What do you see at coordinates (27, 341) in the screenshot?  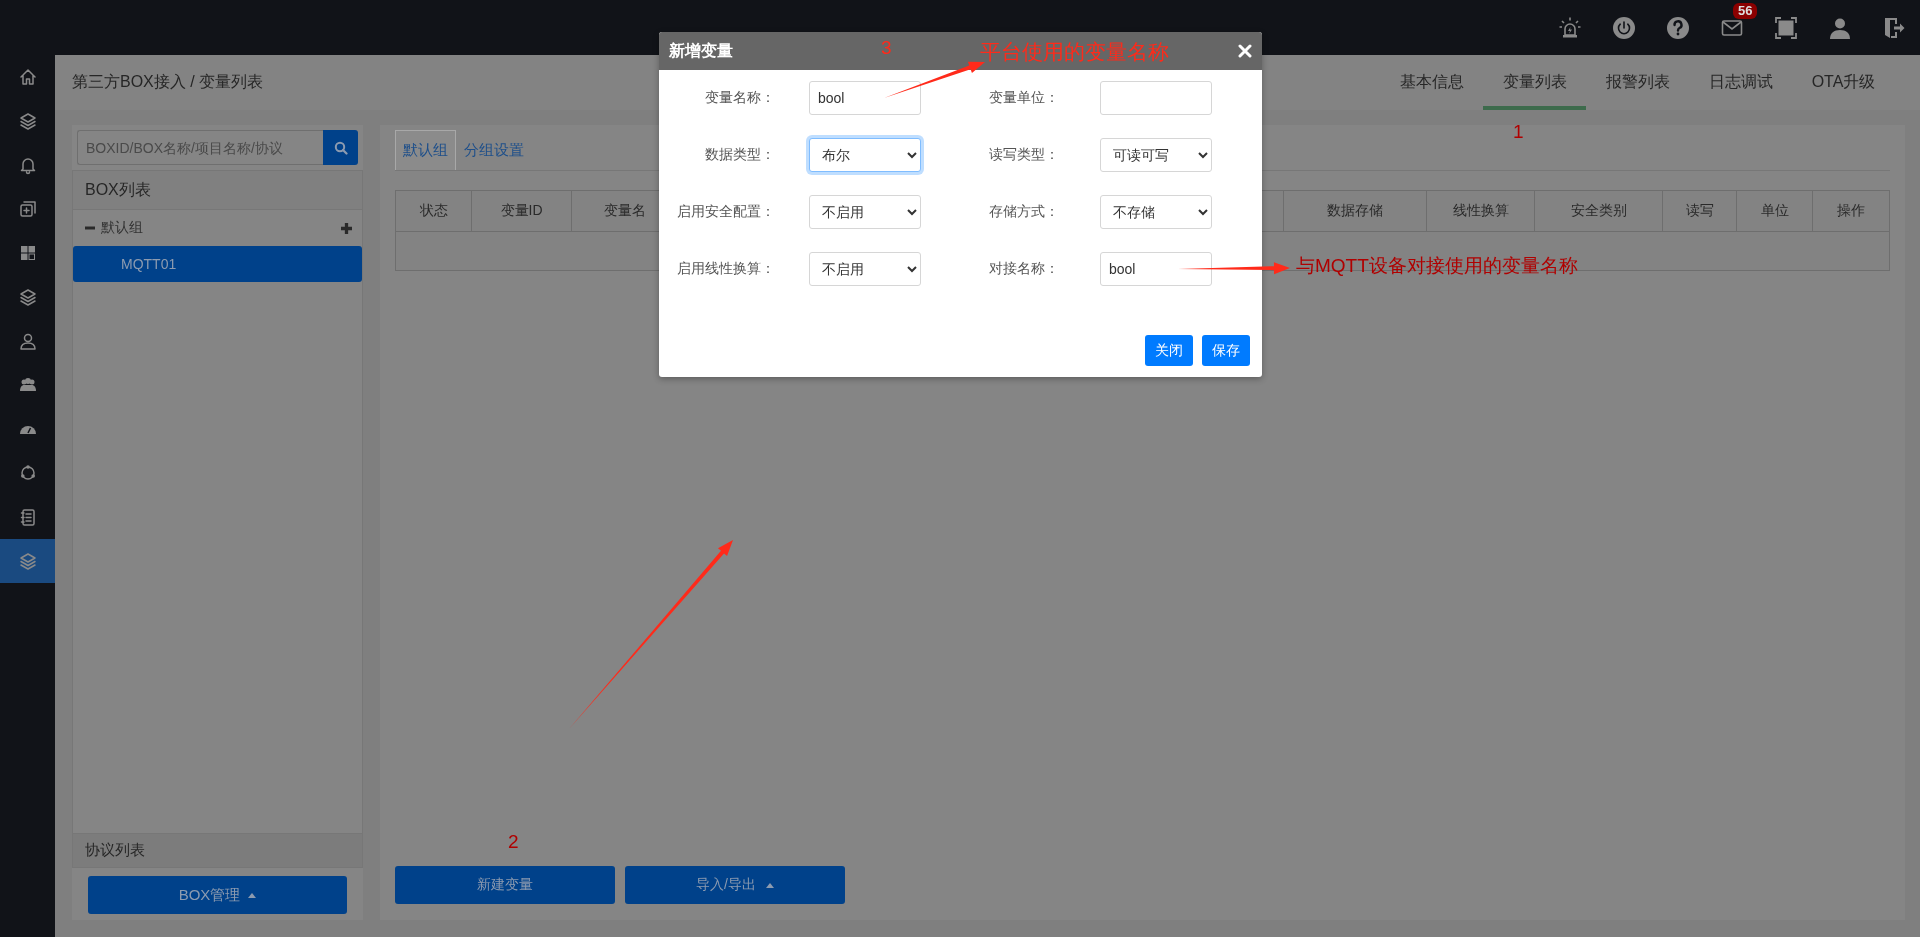 I see `user-icon` at bounding box center [27, 341].